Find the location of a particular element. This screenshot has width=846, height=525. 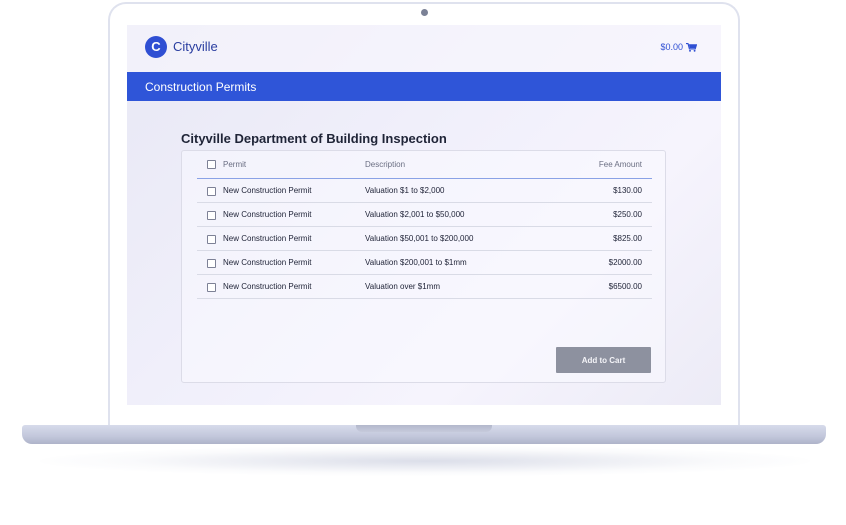

permit-fee: $6500.00 is located at coordinates (625, 286).